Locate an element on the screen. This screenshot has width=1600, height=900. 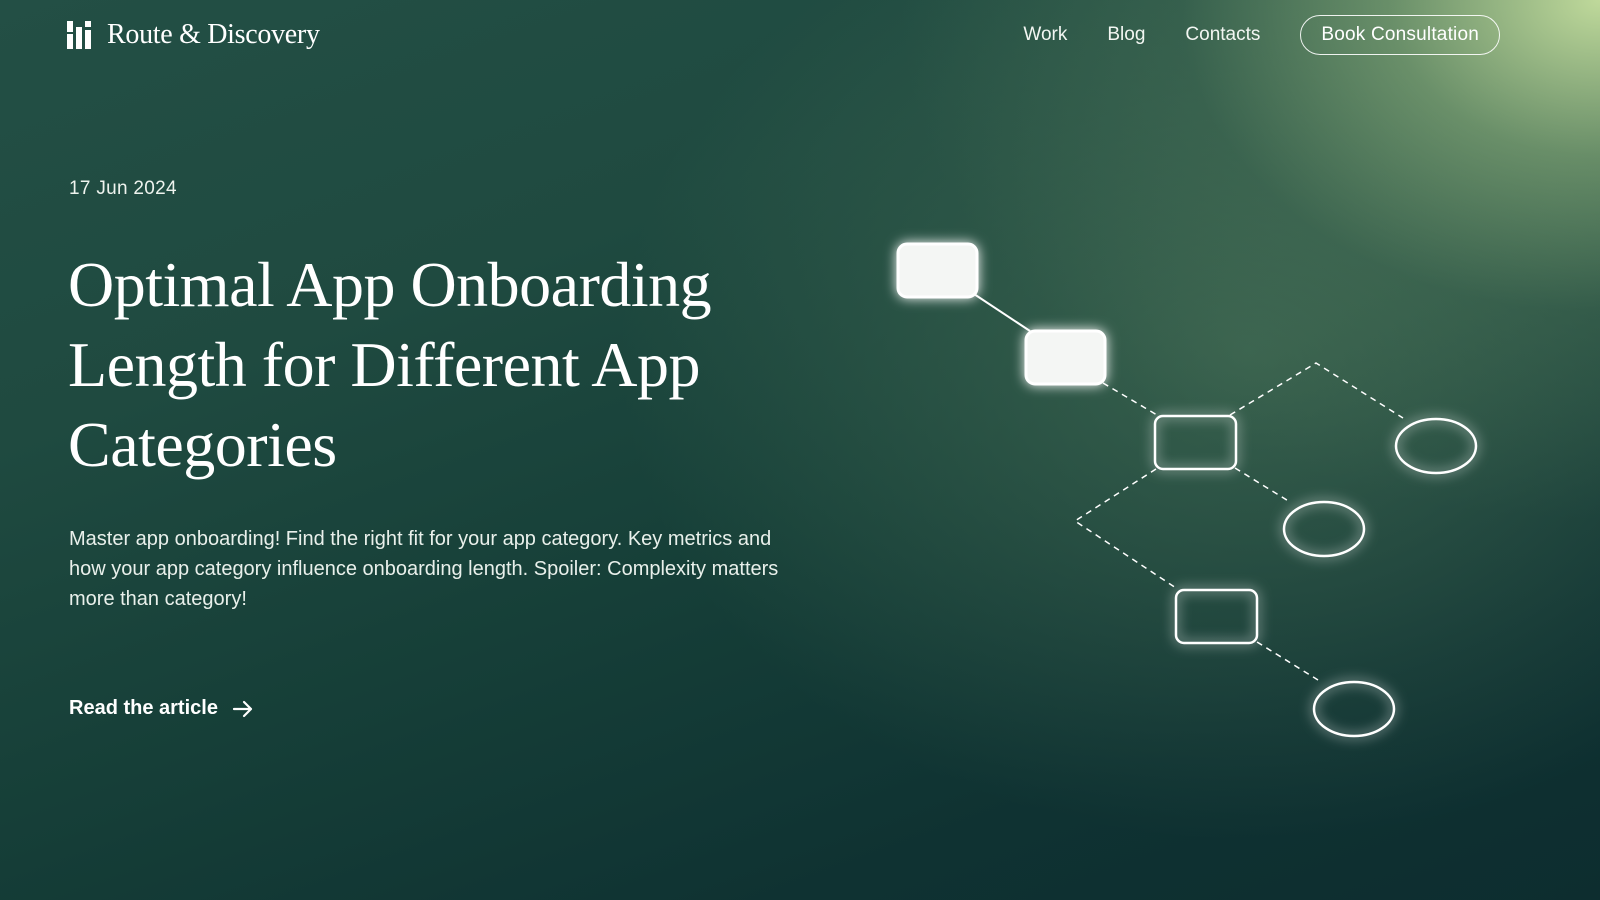
brand-logo: Route & Discovery is located at coordinates (193, 35).